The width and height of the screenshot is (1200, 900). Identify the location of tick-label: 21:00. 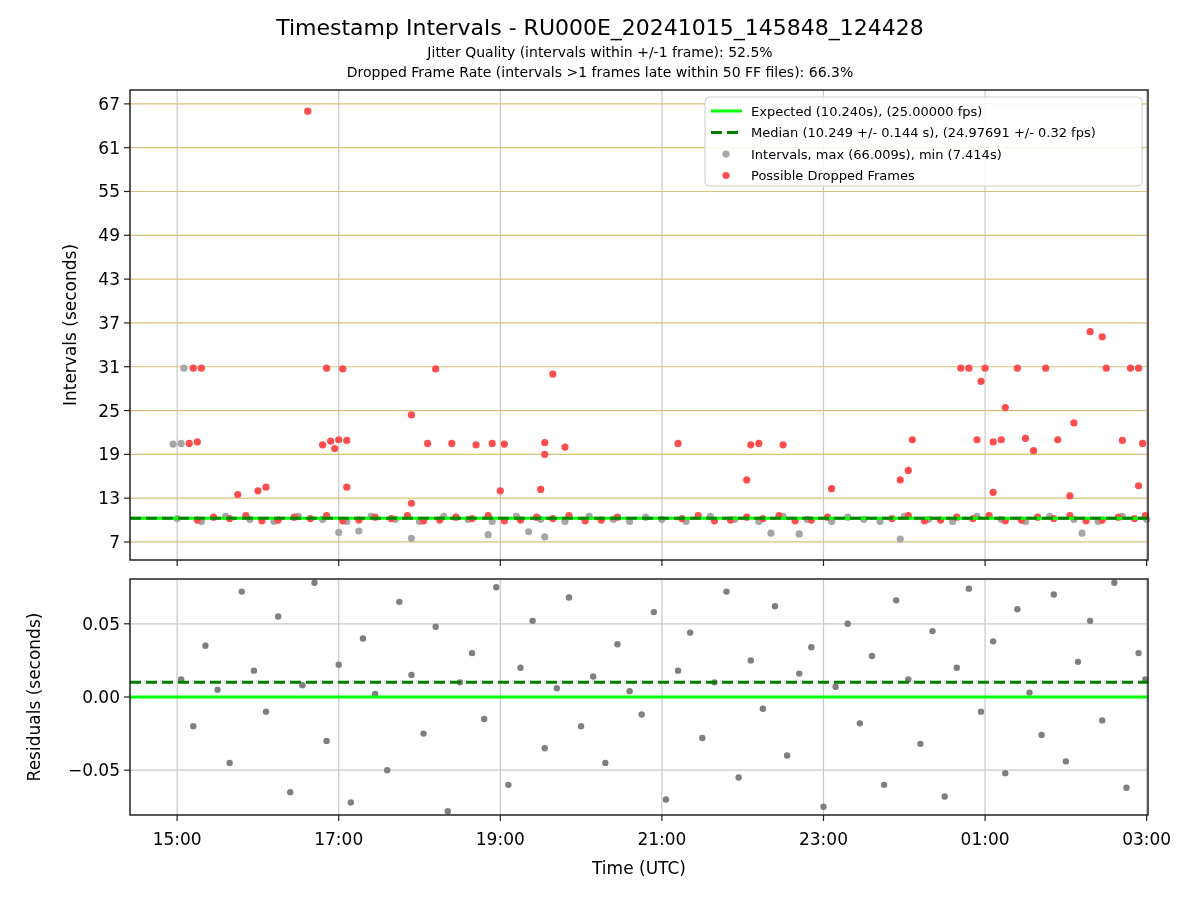
(662, 839).